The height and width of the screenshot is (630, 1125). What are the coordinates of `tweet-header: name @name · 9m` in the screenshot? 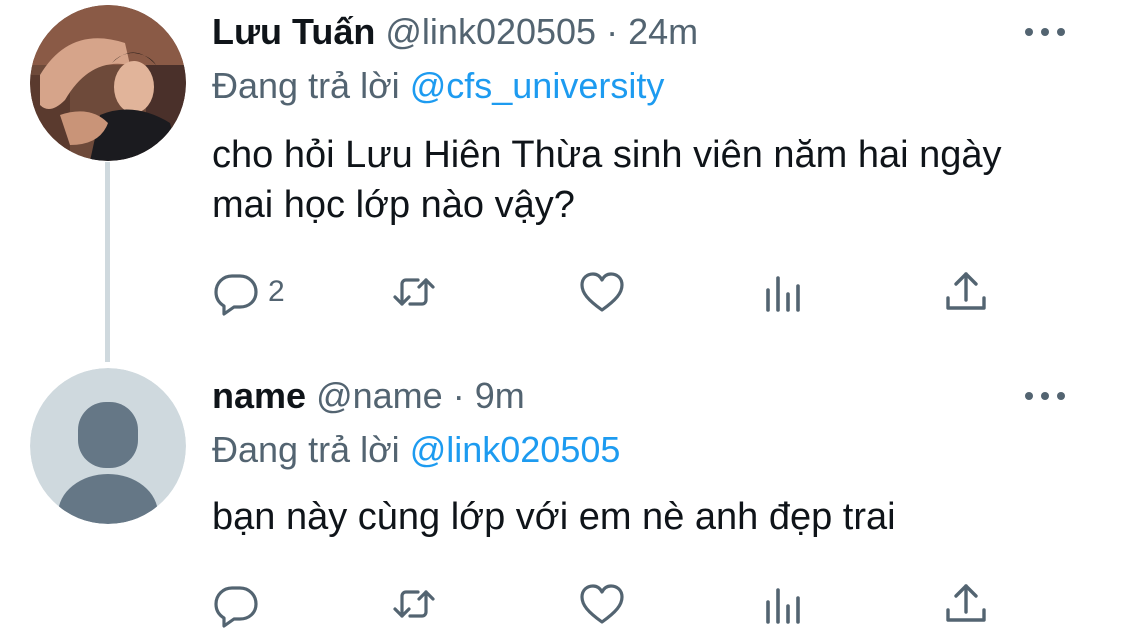 It's located at (368, 396).